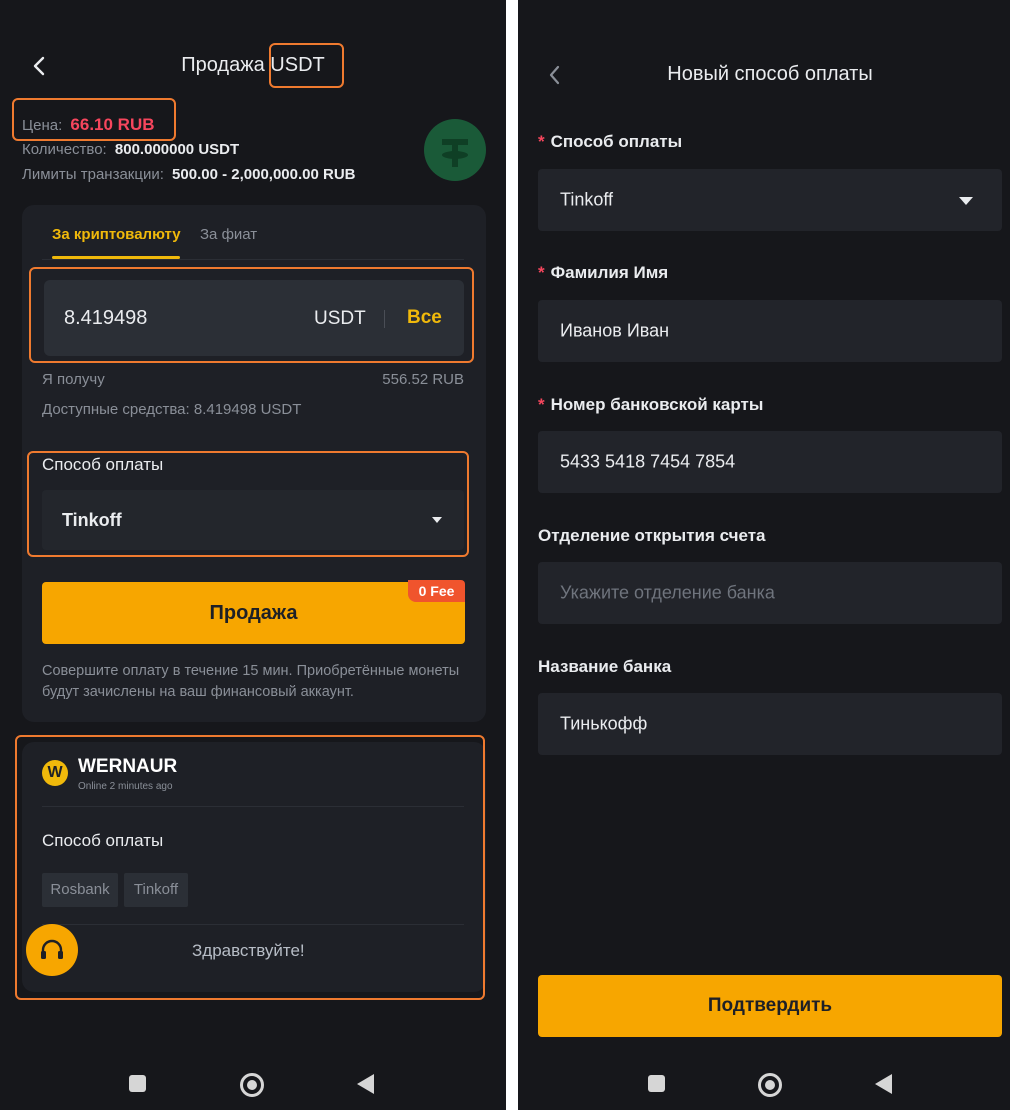 The width and height of the screenshot is (1010, 1110). I want to click on quantity-value: 800.000000 USDT, so click(177, 149).